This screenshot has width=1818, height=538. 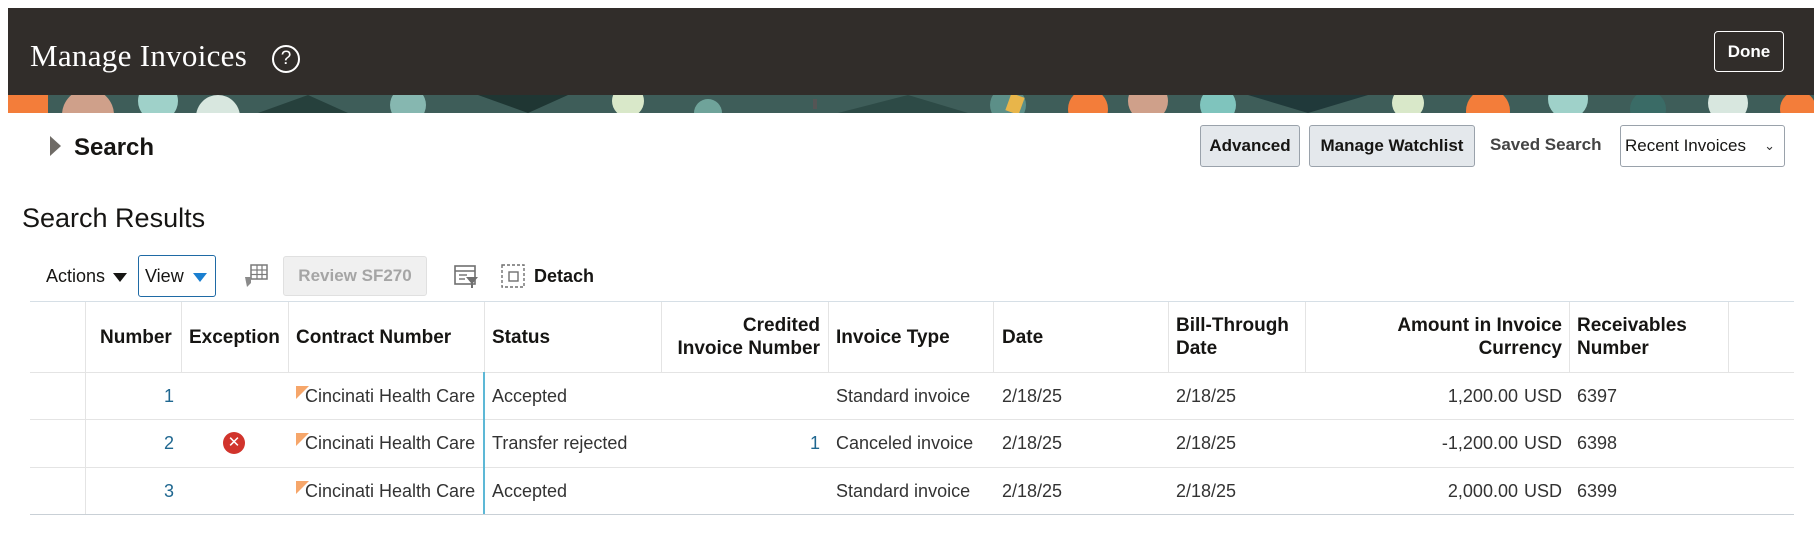 What do you see at coordinates (137, 491) in the screenshot?
I see `invoice-number-link: 3` at bounding box center [137, 491].